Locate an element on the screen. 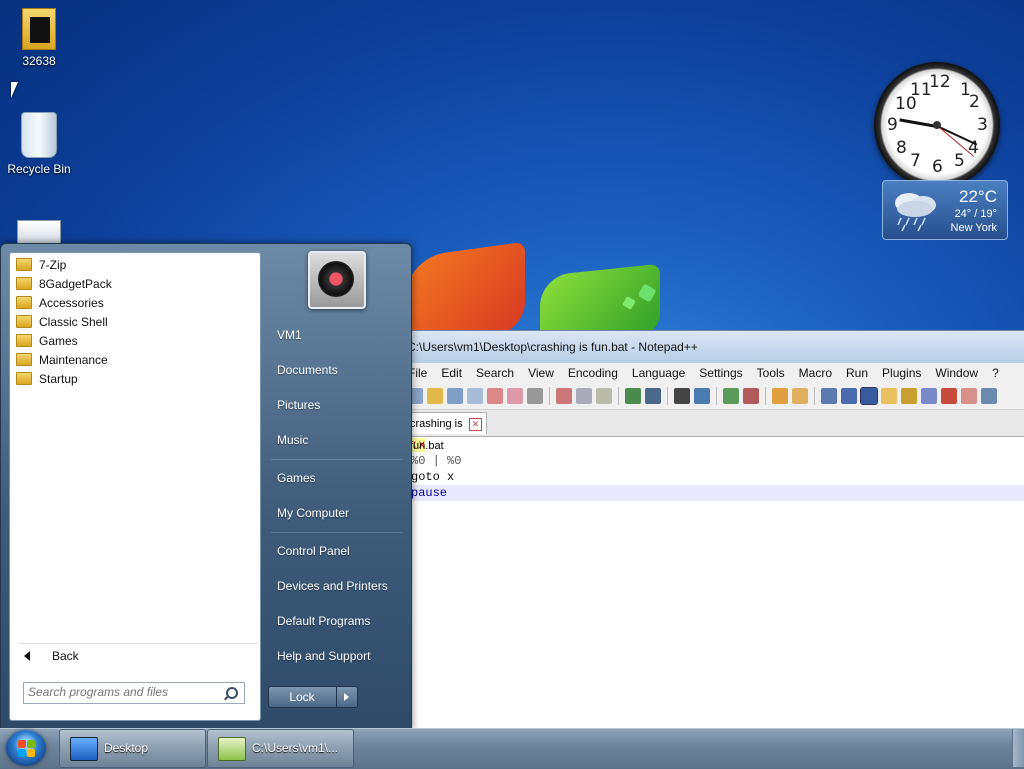 This screenshot has width=1024, height=769. monitor-icon is located at coordinates (84, 749).